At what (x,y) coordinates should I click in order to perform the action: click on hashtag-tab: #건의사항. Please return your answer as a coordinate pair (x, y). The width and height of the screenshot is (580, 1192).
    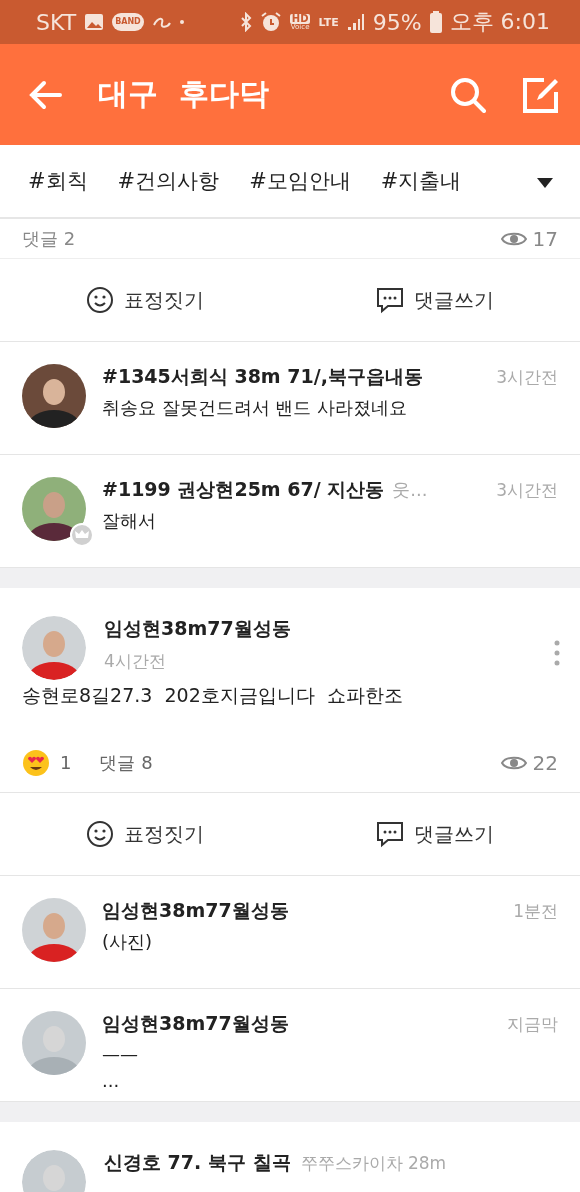
    Looking at the image, I should click on (168, 181).